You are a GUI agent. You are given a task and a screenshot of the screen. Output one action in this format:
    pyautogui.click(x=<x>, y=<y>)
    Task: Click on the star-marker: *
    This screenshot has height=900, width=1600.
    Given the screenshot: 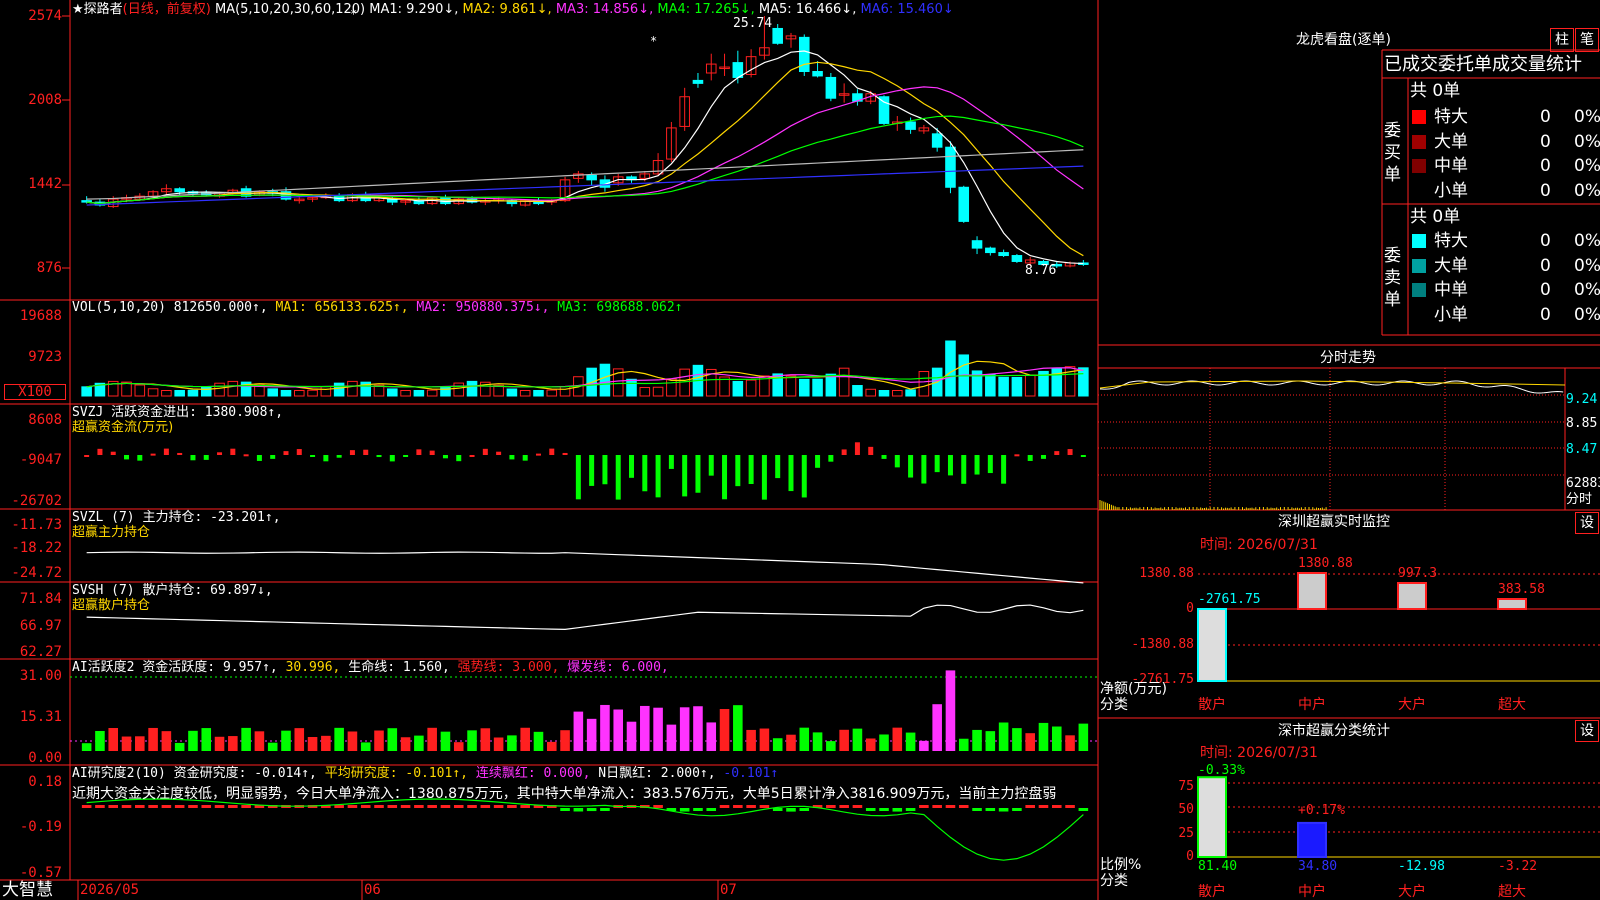 What is the action you would take?
    pyautogui.click(x=653, y=41)
    